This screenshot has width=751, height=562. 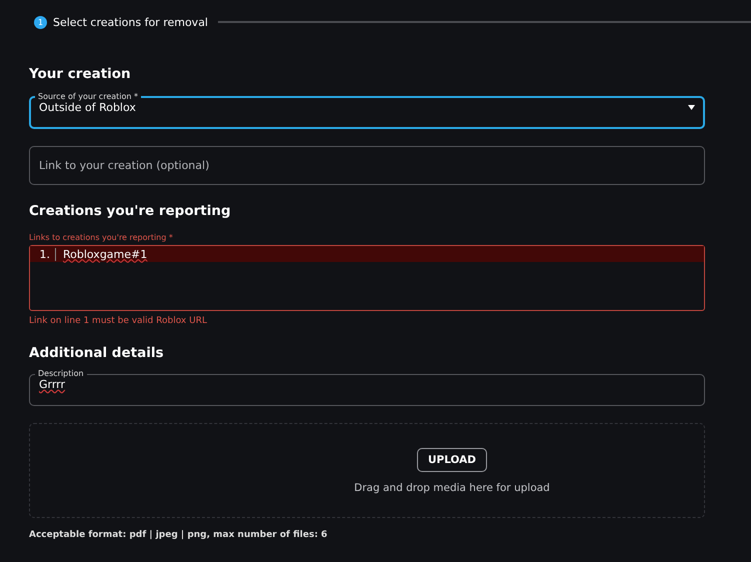 I want to click on section-heading: Additional details, so click(x=96, y=353).